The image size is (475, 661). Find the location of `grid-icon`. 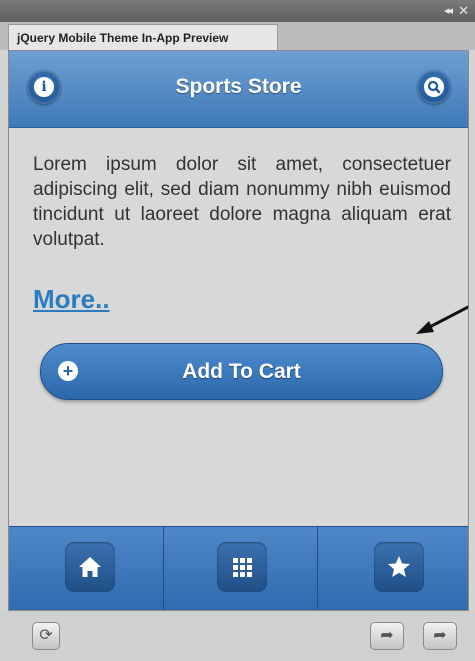

grid-icon is located at coordinates (242, 567).